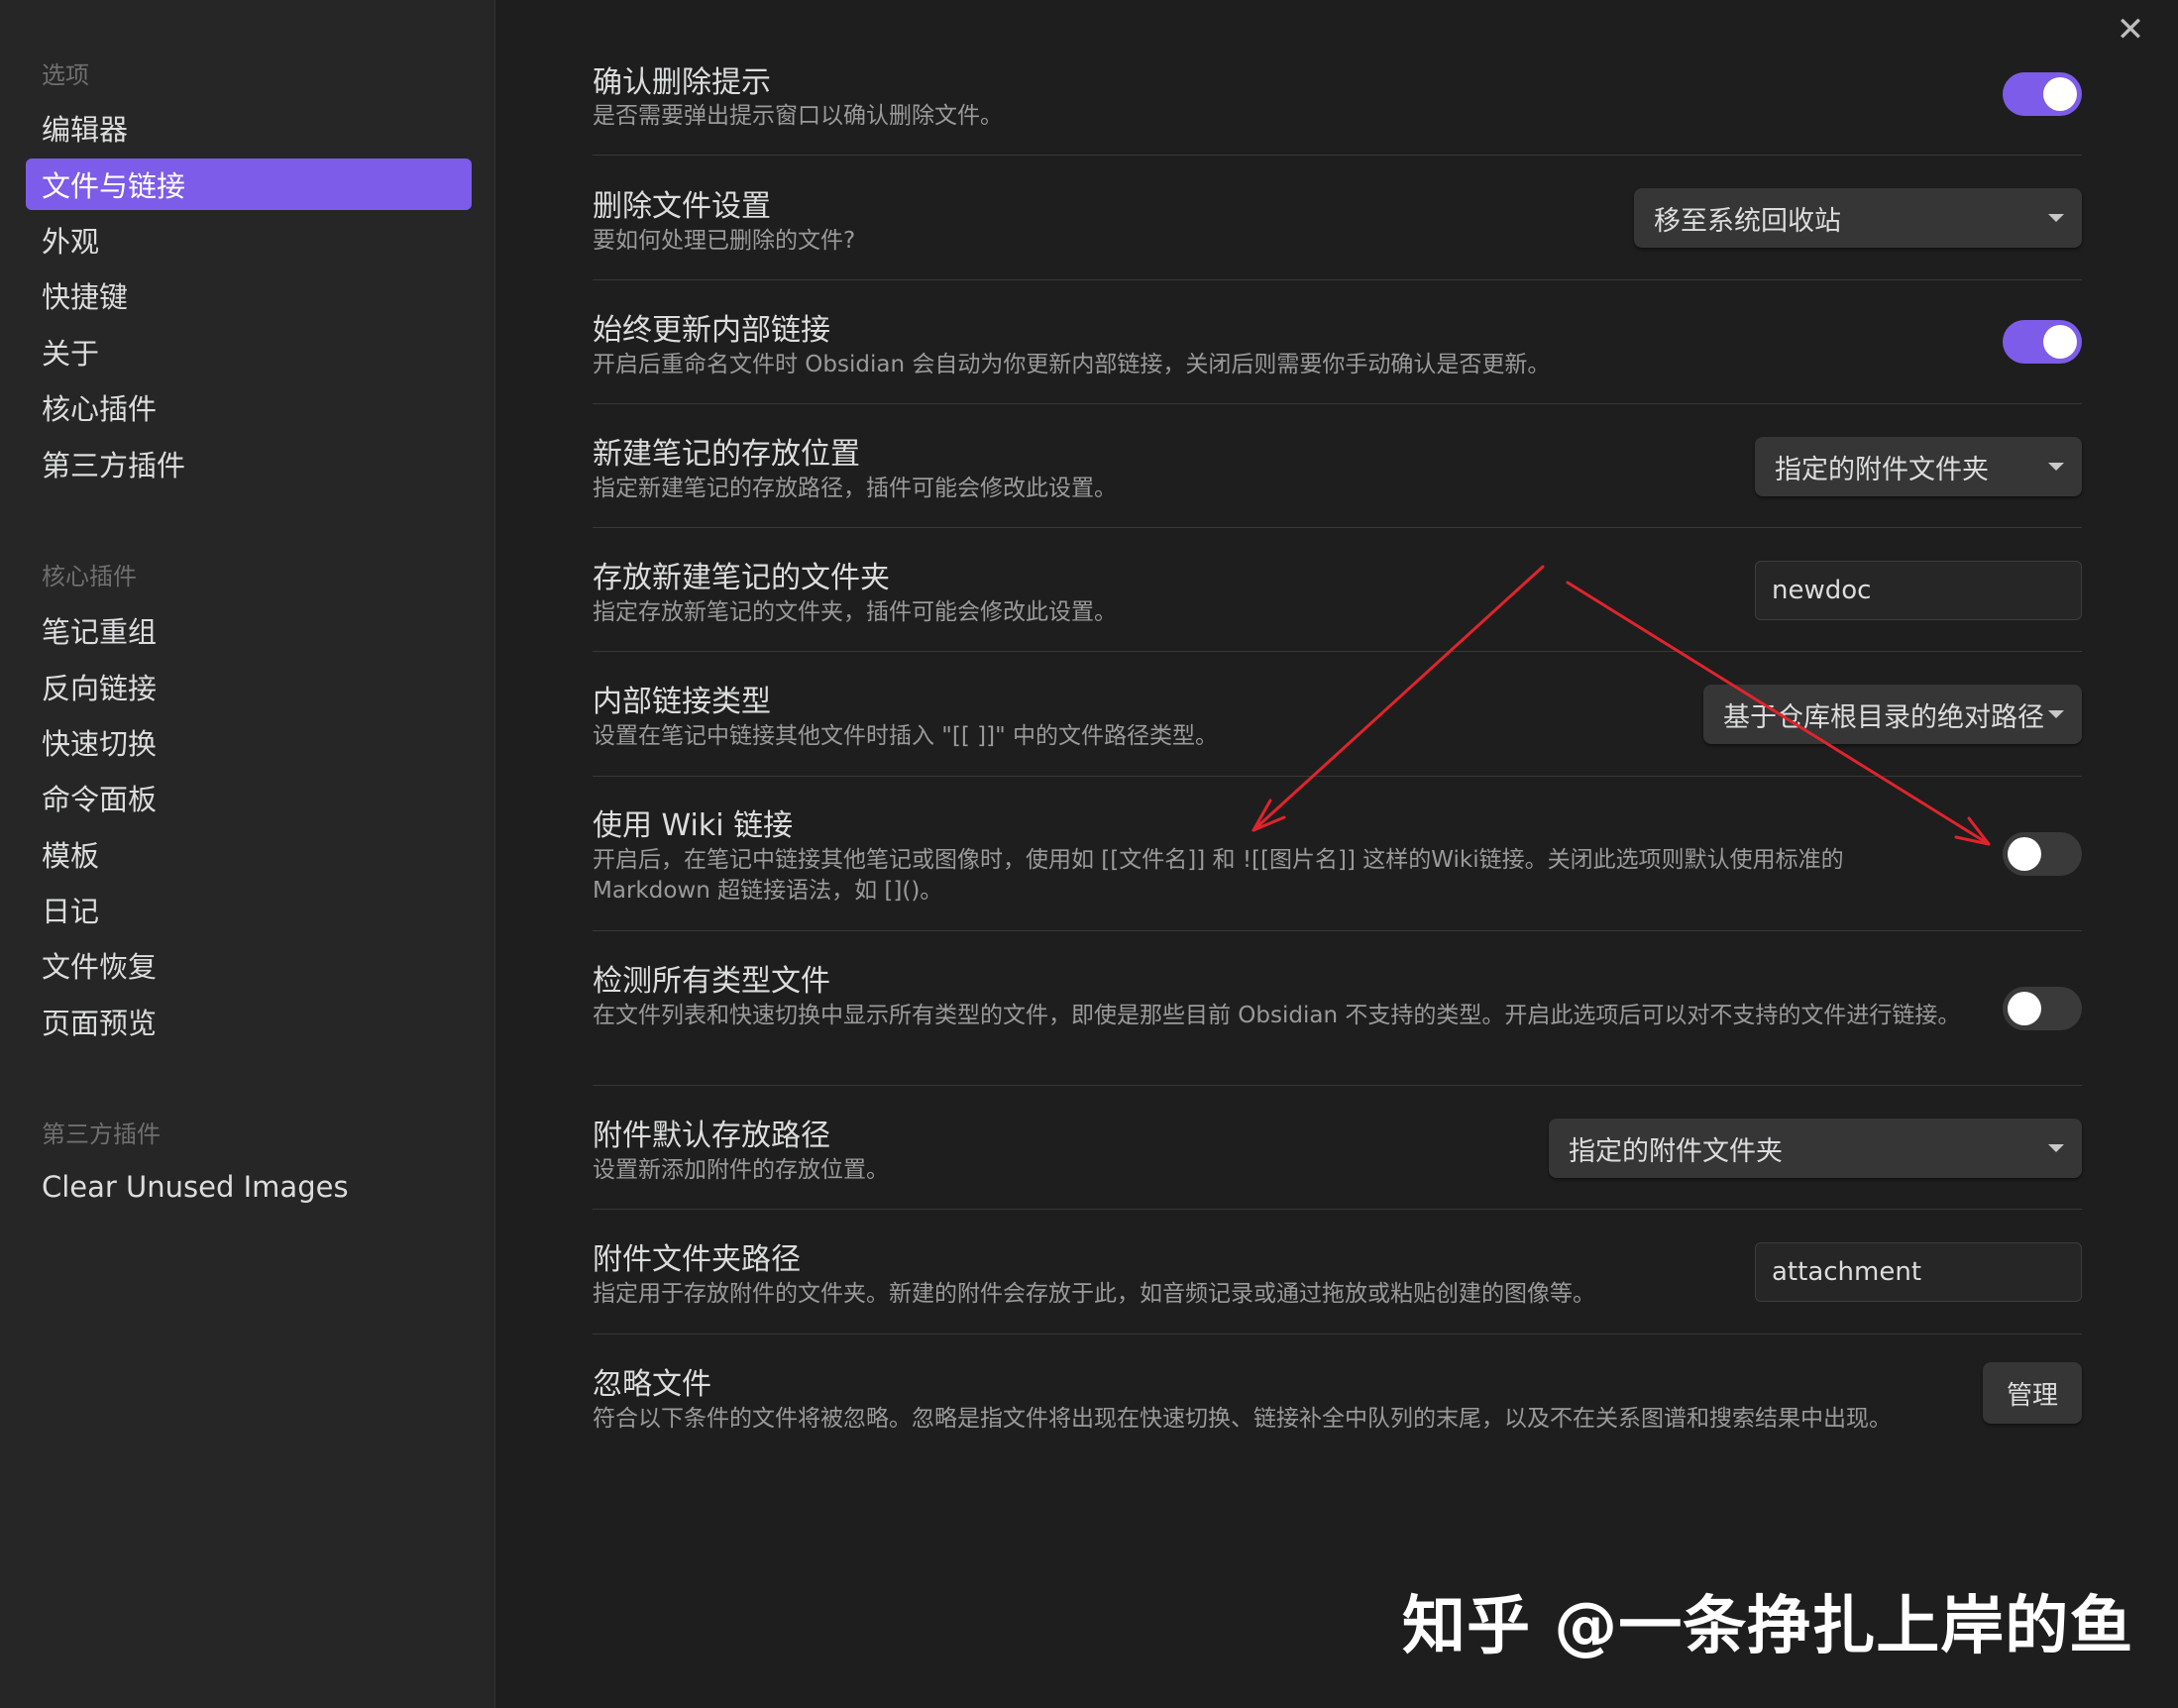 The image size is (2178, 1708). I want to click on setting-description: 要如何处理已删除的文件?, so click(724, 241).